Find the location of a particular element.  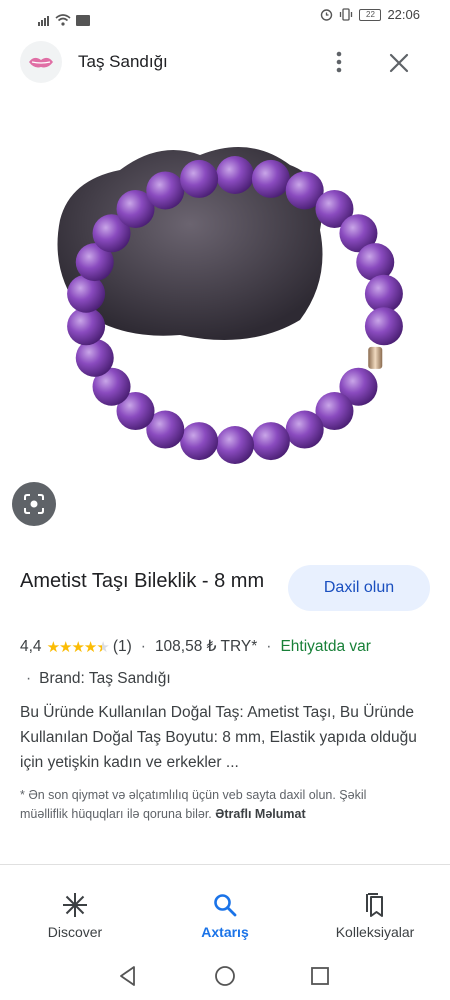

back-icon is located at coordinates (128, 976).